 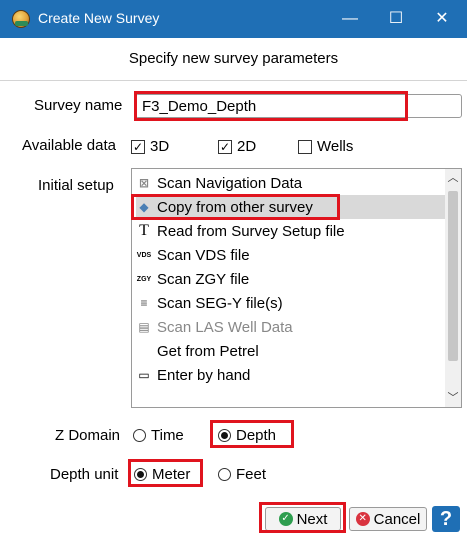 I want to click on list-item-read-setup-file: T Read from Survey Setup file, so click(x=291, y=231).